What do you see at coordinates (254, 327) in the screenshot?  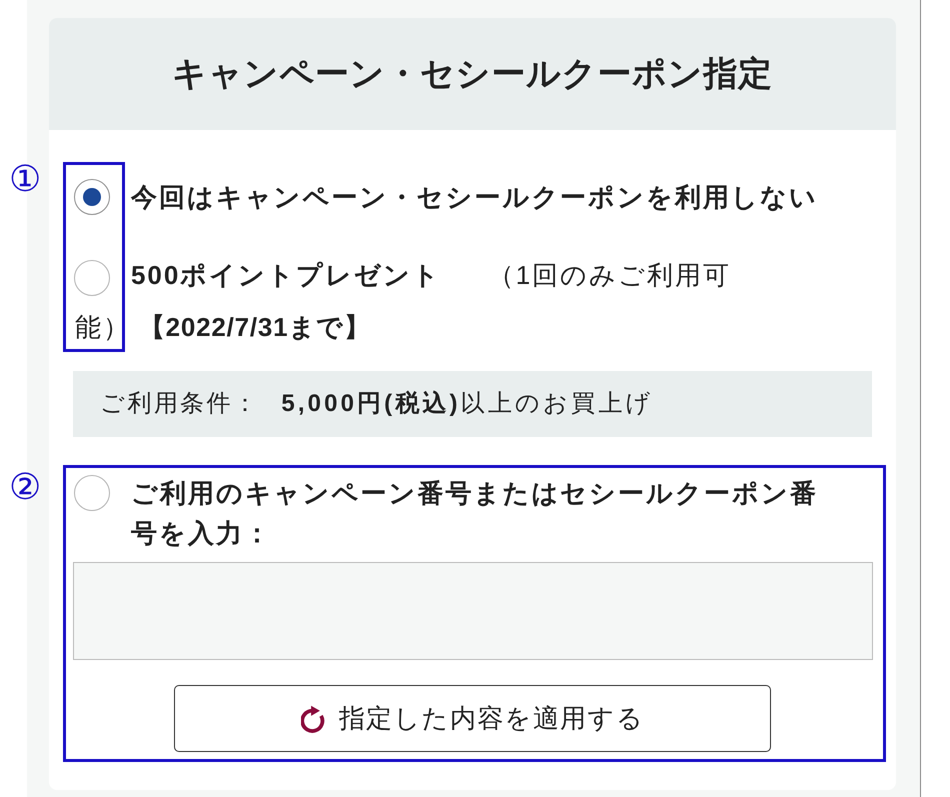 I see `option-period: 【2022/7/31まで】` at bounding box center [254, 327].